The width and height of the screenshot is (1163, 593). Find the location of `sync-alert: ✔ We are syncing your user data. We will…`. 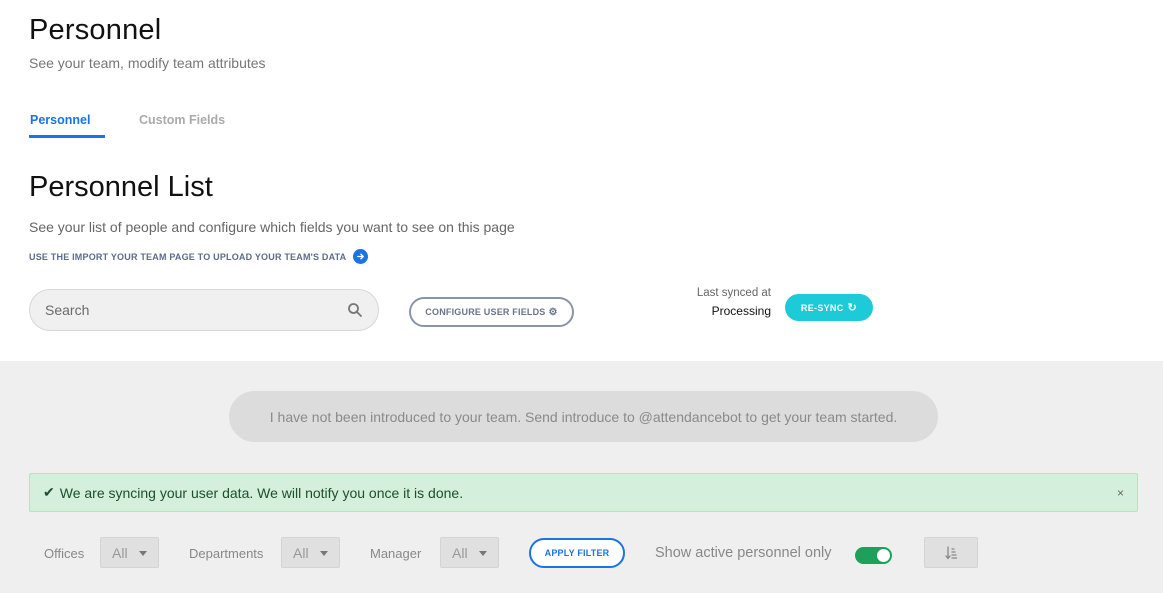

sync-alert: ✔ We are syncing your user data. We will… is located at coordinates (583, 492).